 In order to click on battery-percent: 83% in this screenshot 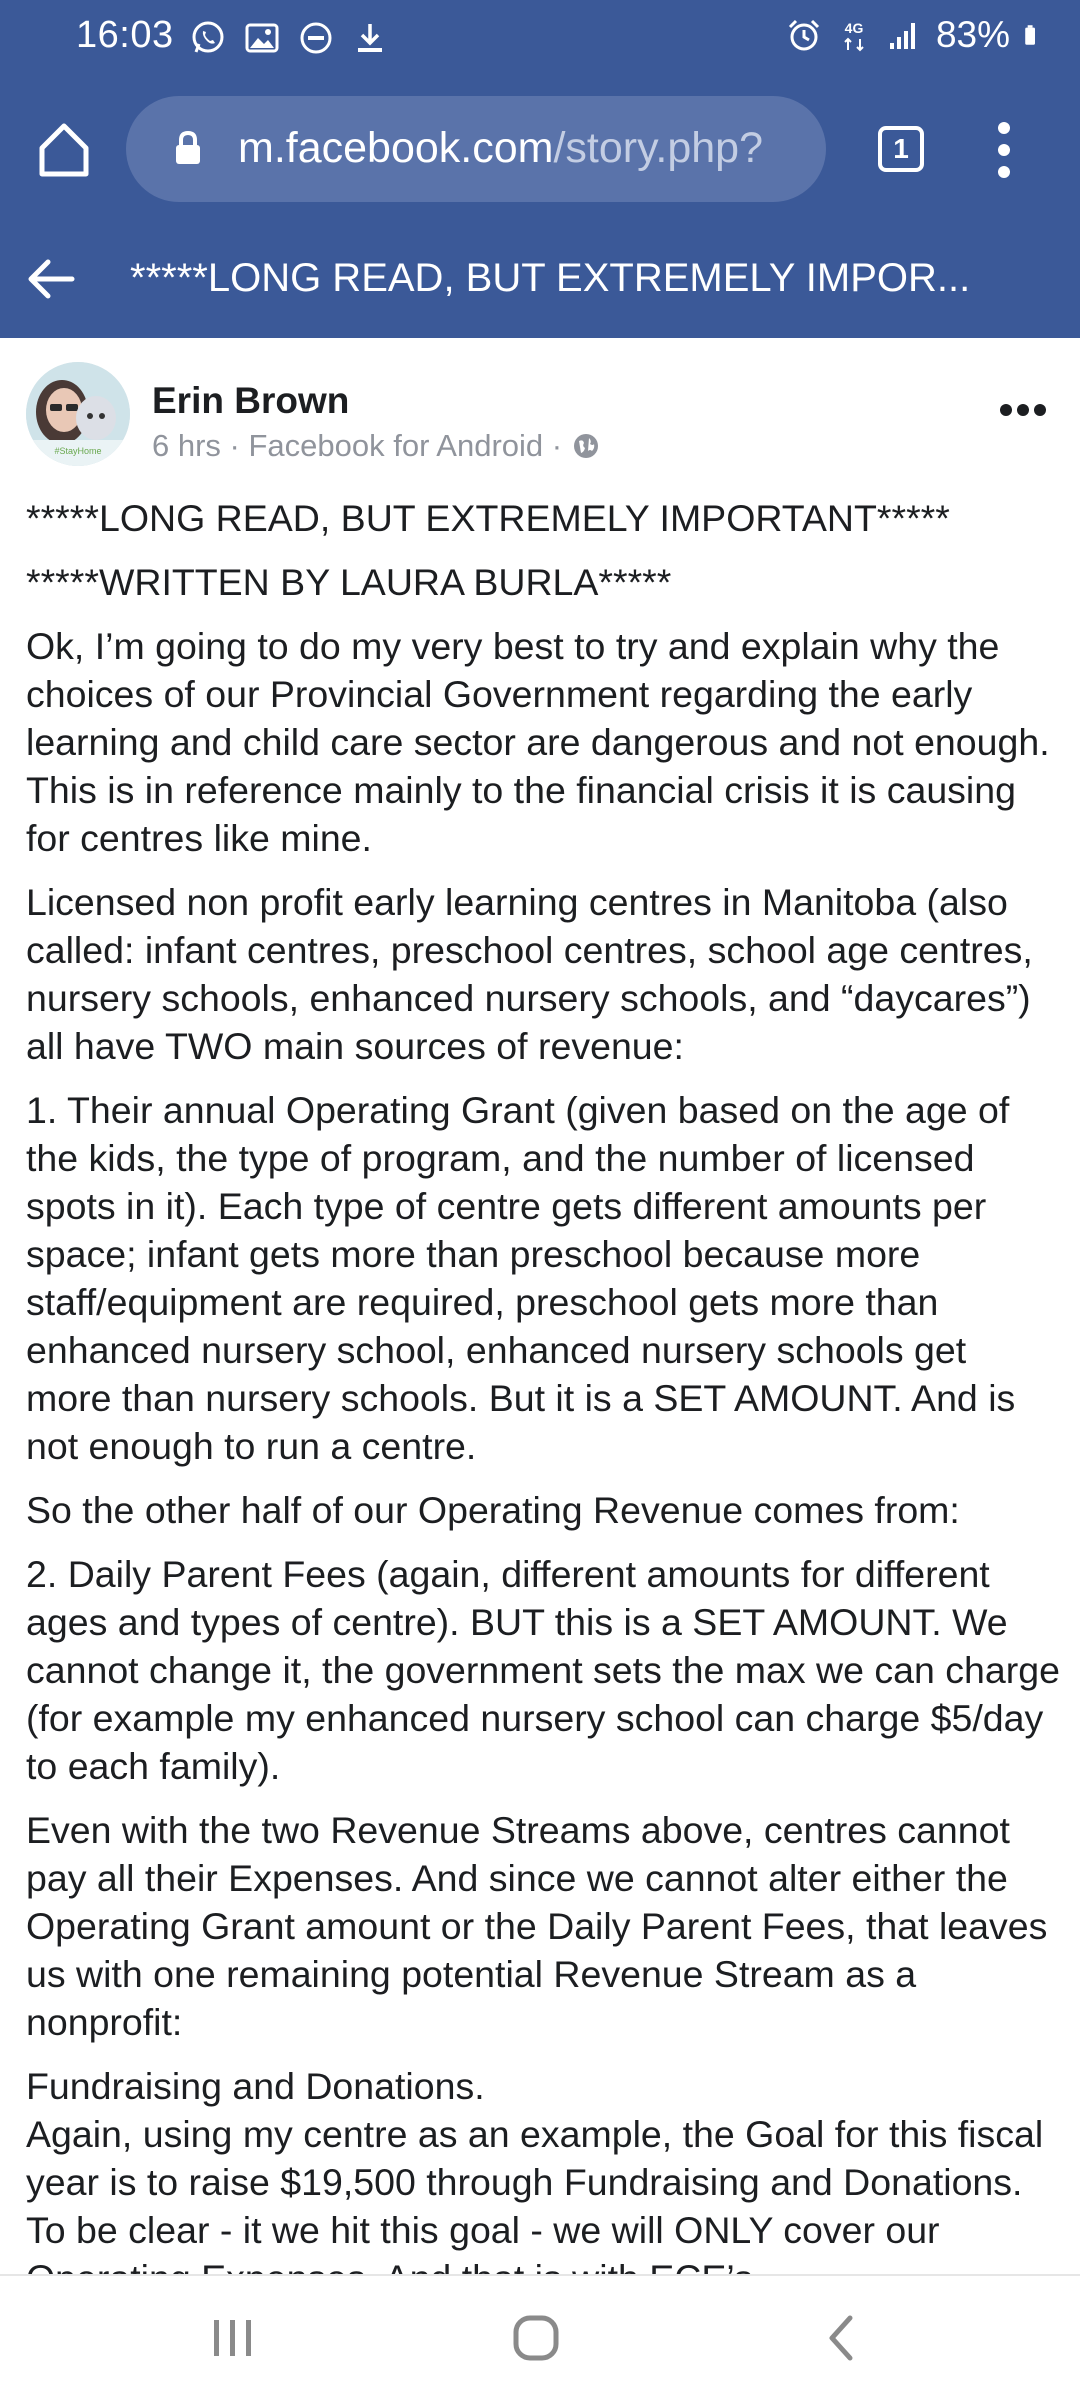, I will do `click(972, 34)`.